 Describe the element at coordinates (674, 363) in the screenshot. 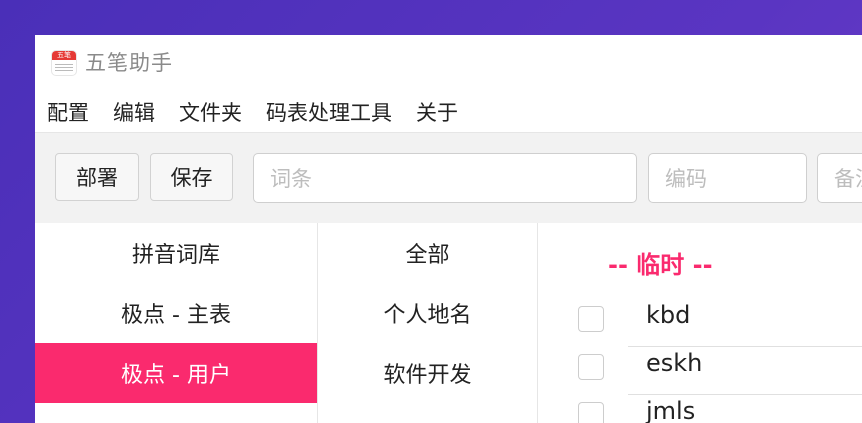

I see `word-code: eskh` at that location.